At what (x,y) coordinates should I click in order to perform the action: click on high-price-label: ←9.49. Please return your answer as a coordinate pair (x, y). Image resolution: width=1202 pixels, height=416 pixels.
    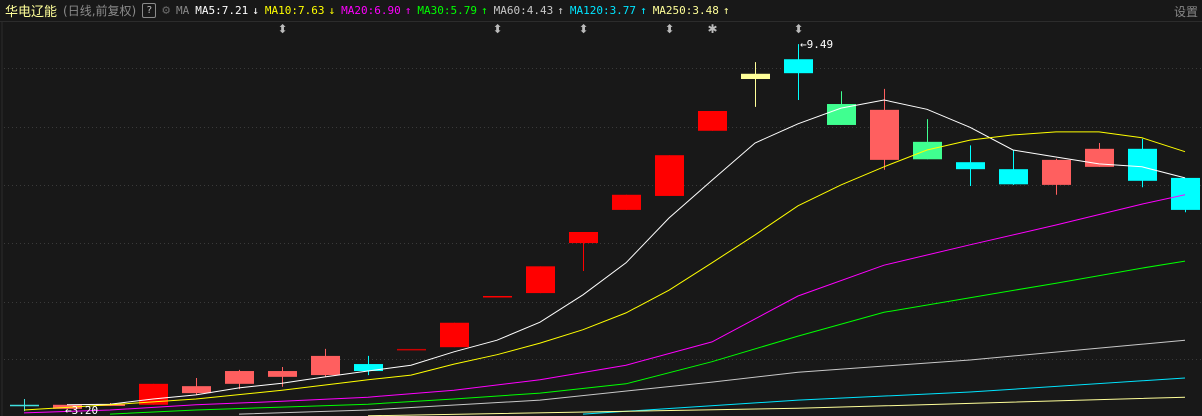
    Looking at the image, I should click on (816, 44).